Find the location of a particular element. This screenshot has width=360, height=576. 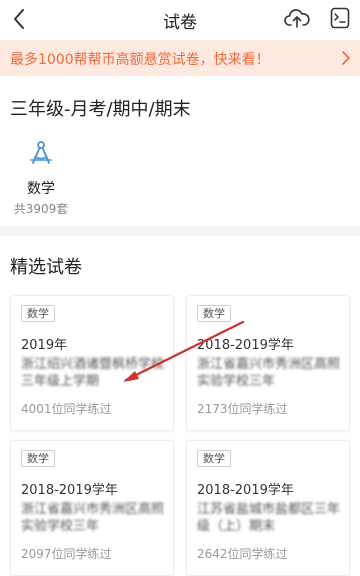

chevron-right-icon is located at coordinates (346, 58).